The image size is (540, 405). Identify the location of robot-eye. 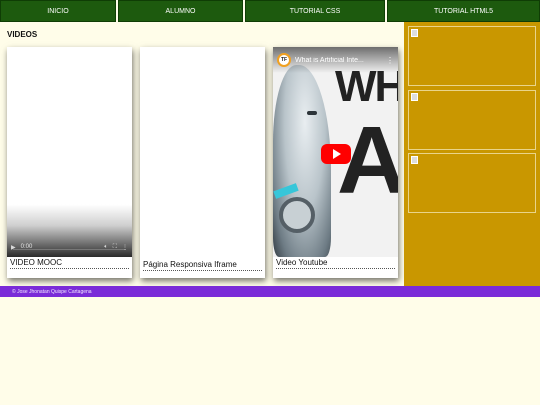
(312, 113).